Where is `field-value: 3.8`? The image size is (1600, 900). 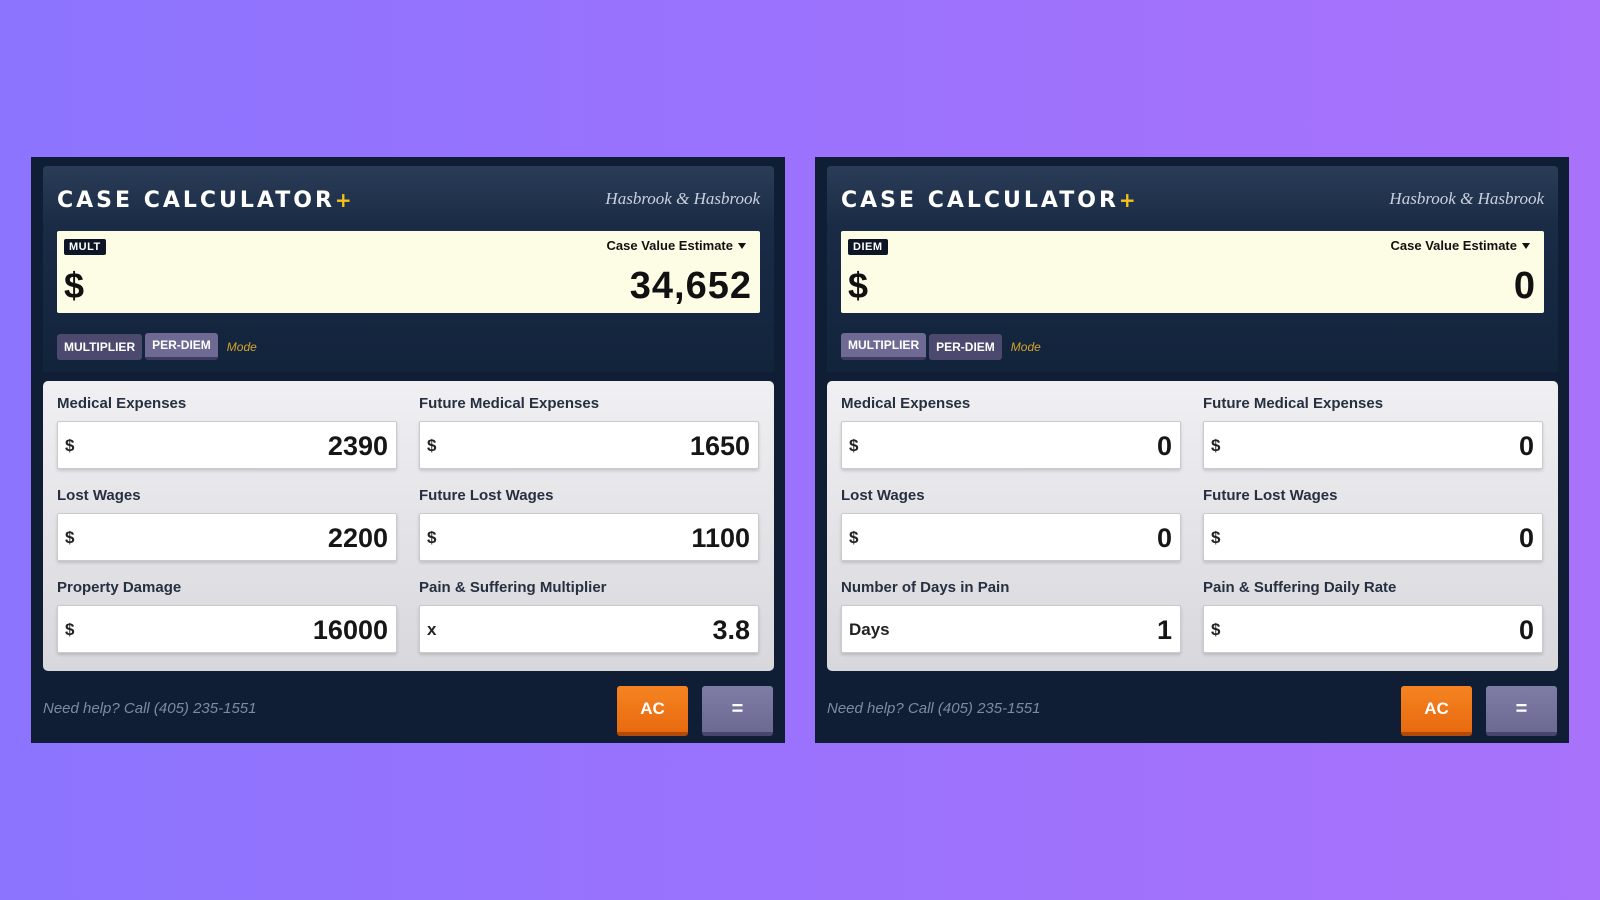
field-value: 3.8 is located at coordinates (731, 630).